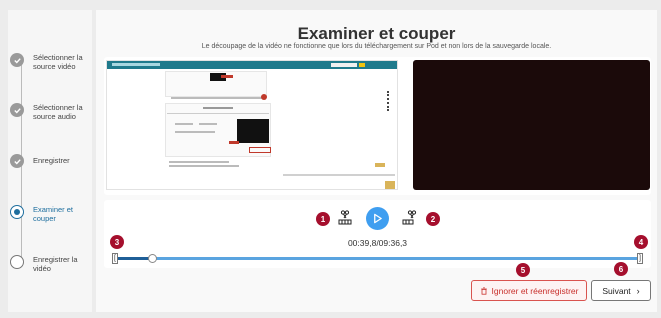 The width and height of the screenshot is (661, 318). I want to click on step-review-and-cut: Examiner et couper, so click(52, 214).